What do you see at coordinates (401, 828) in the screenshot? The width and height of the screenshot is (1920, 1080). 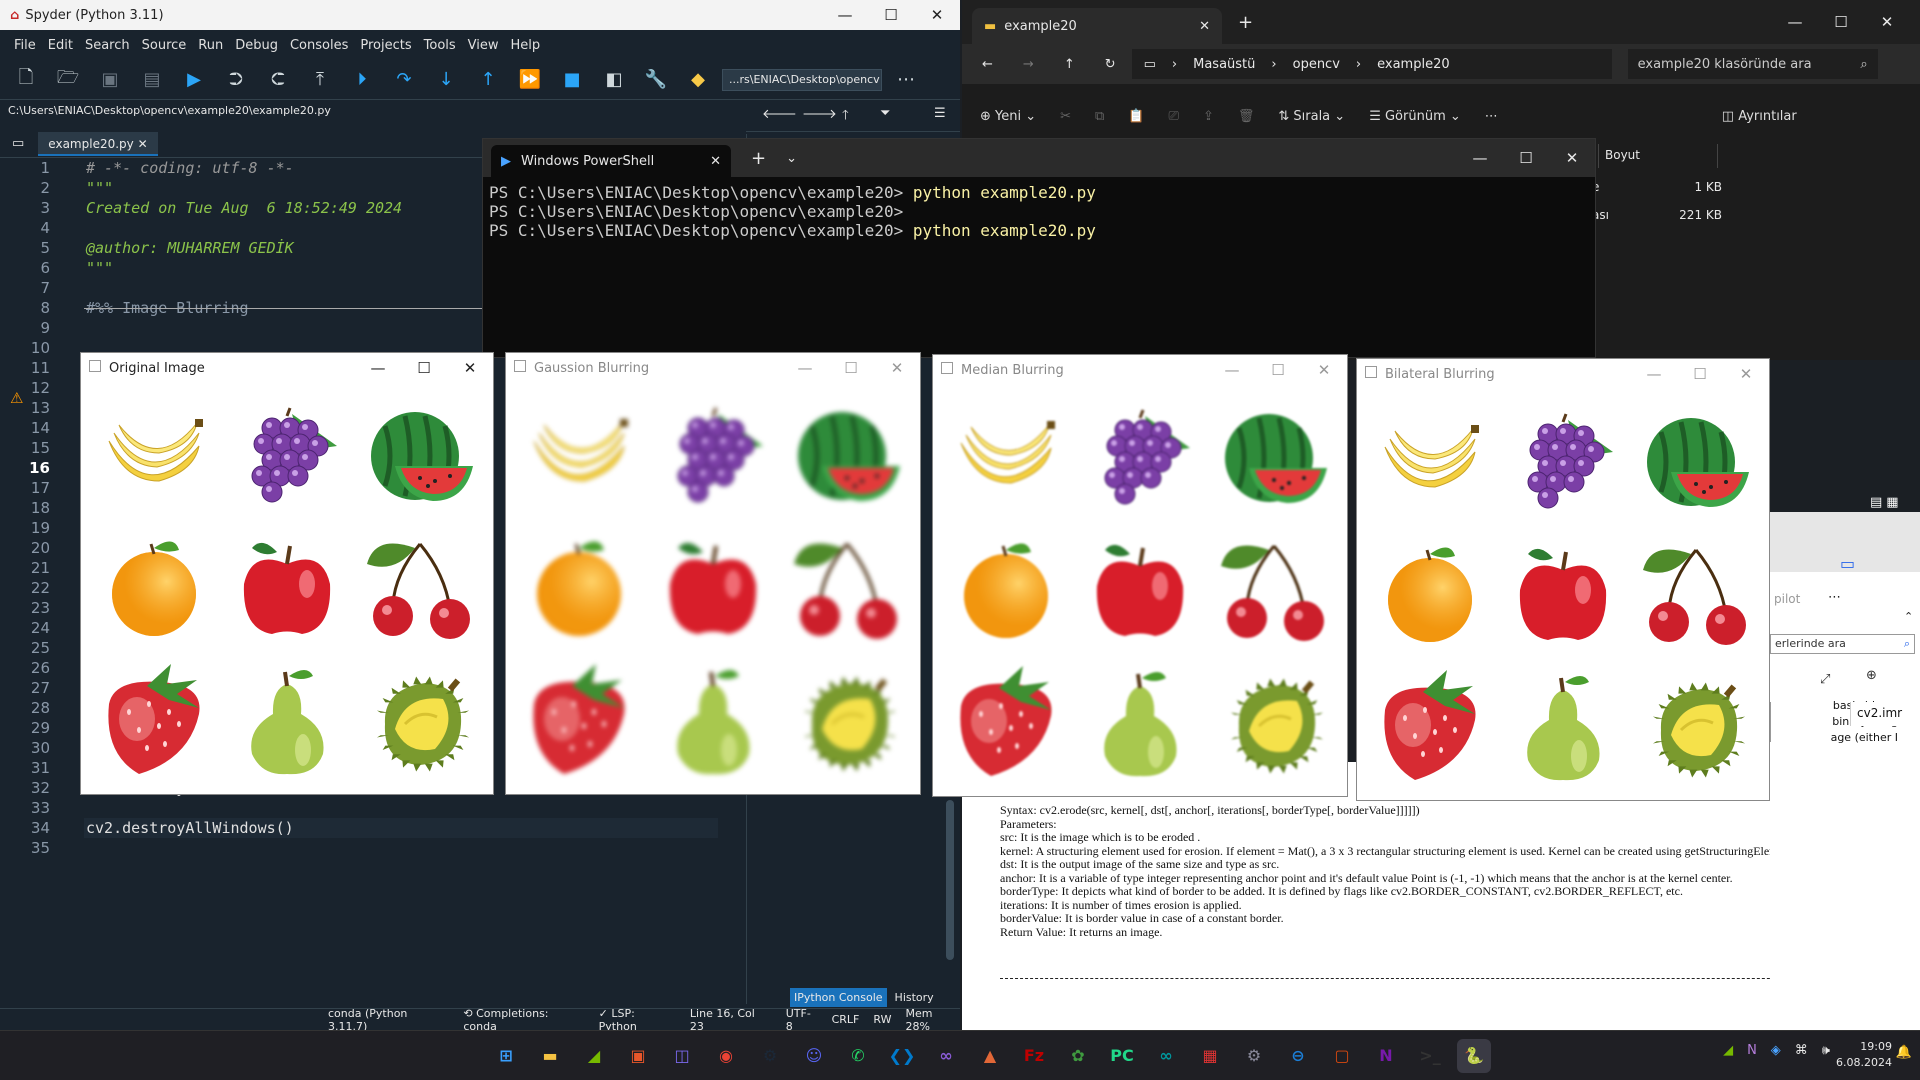 I see `code-line: cv2.destroyAllWindows()` at bounding box center [401, 828].